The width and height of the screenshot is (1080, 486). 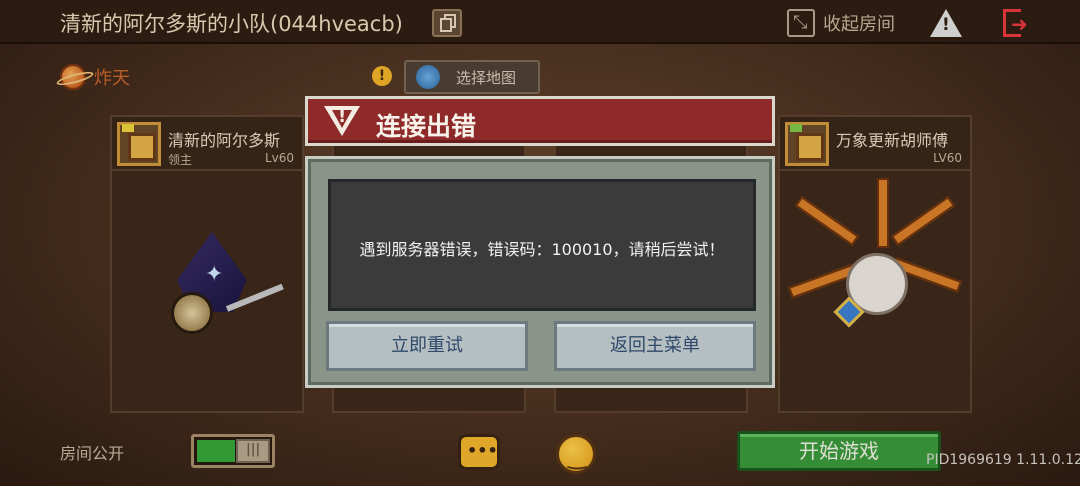 I want to click on message-box: 遇到服务器错误，错误码：100010，请稍后尝试！, so click(x=542, y=245).